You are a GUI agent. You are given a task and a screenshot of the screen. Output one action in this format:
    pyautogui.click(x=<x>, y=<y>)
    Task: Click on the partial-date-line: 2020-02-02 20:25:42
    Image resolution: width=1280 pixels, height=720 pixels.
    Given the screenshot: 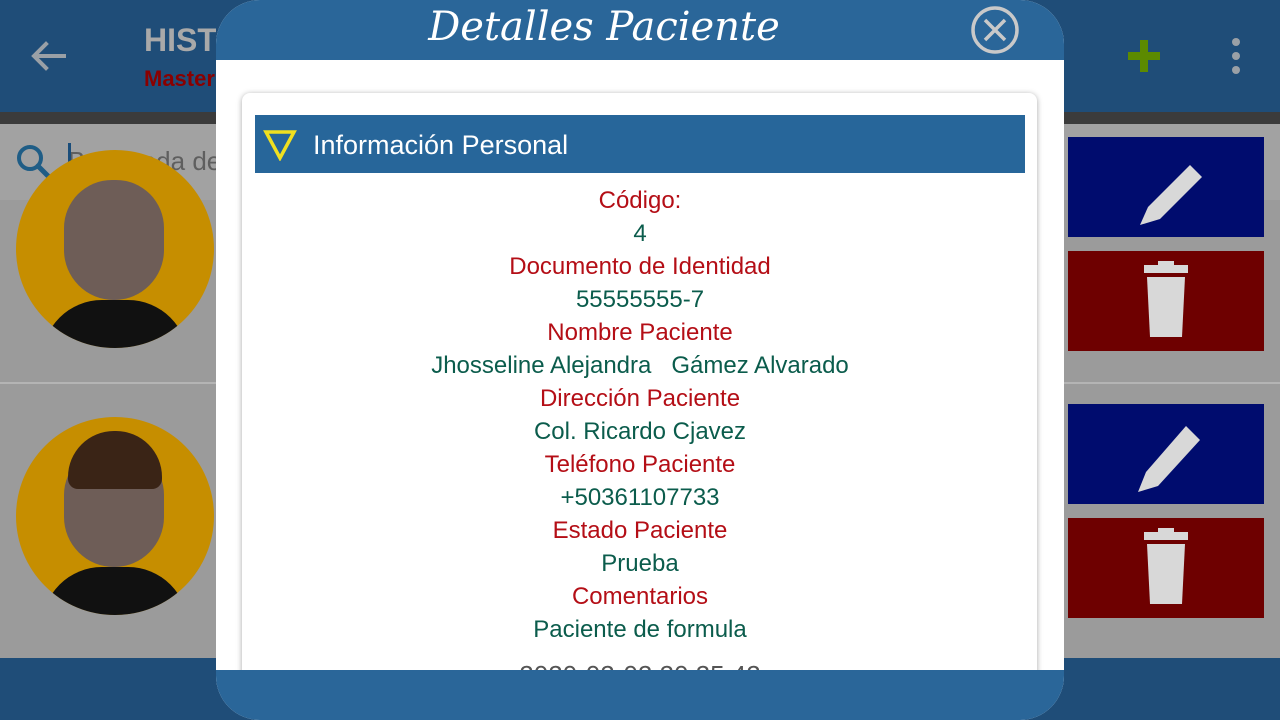 What is the action you would take?
    pyautogui.click(x=640, y=663)
    